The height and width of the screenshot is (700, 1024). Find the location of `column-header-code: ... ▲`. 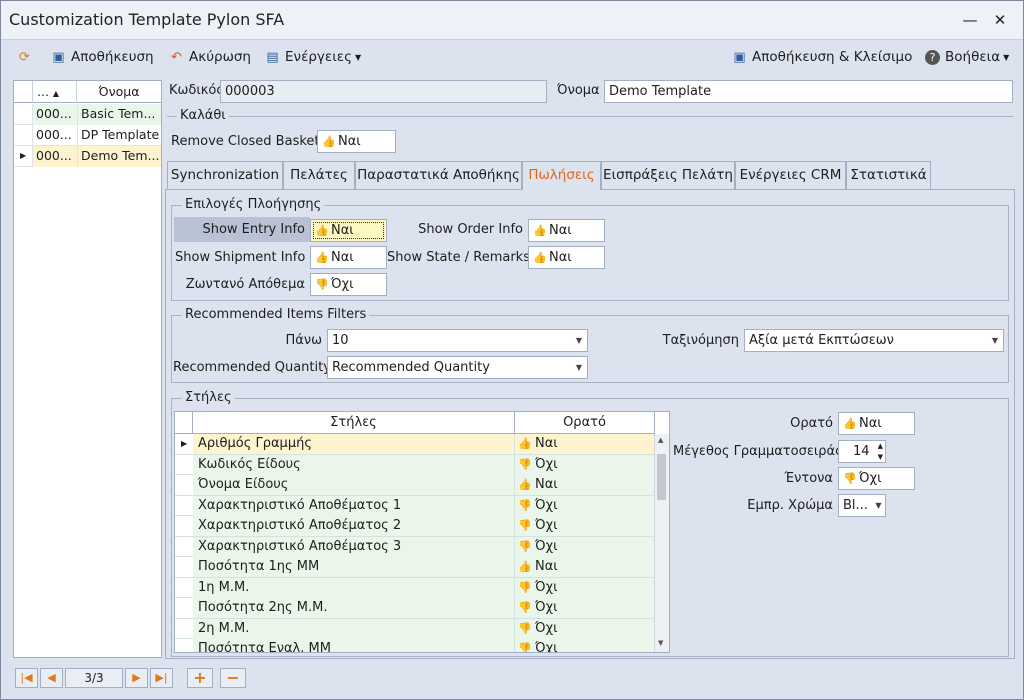

column-header-code: ... ▲ is located at coordinates (54, 92).